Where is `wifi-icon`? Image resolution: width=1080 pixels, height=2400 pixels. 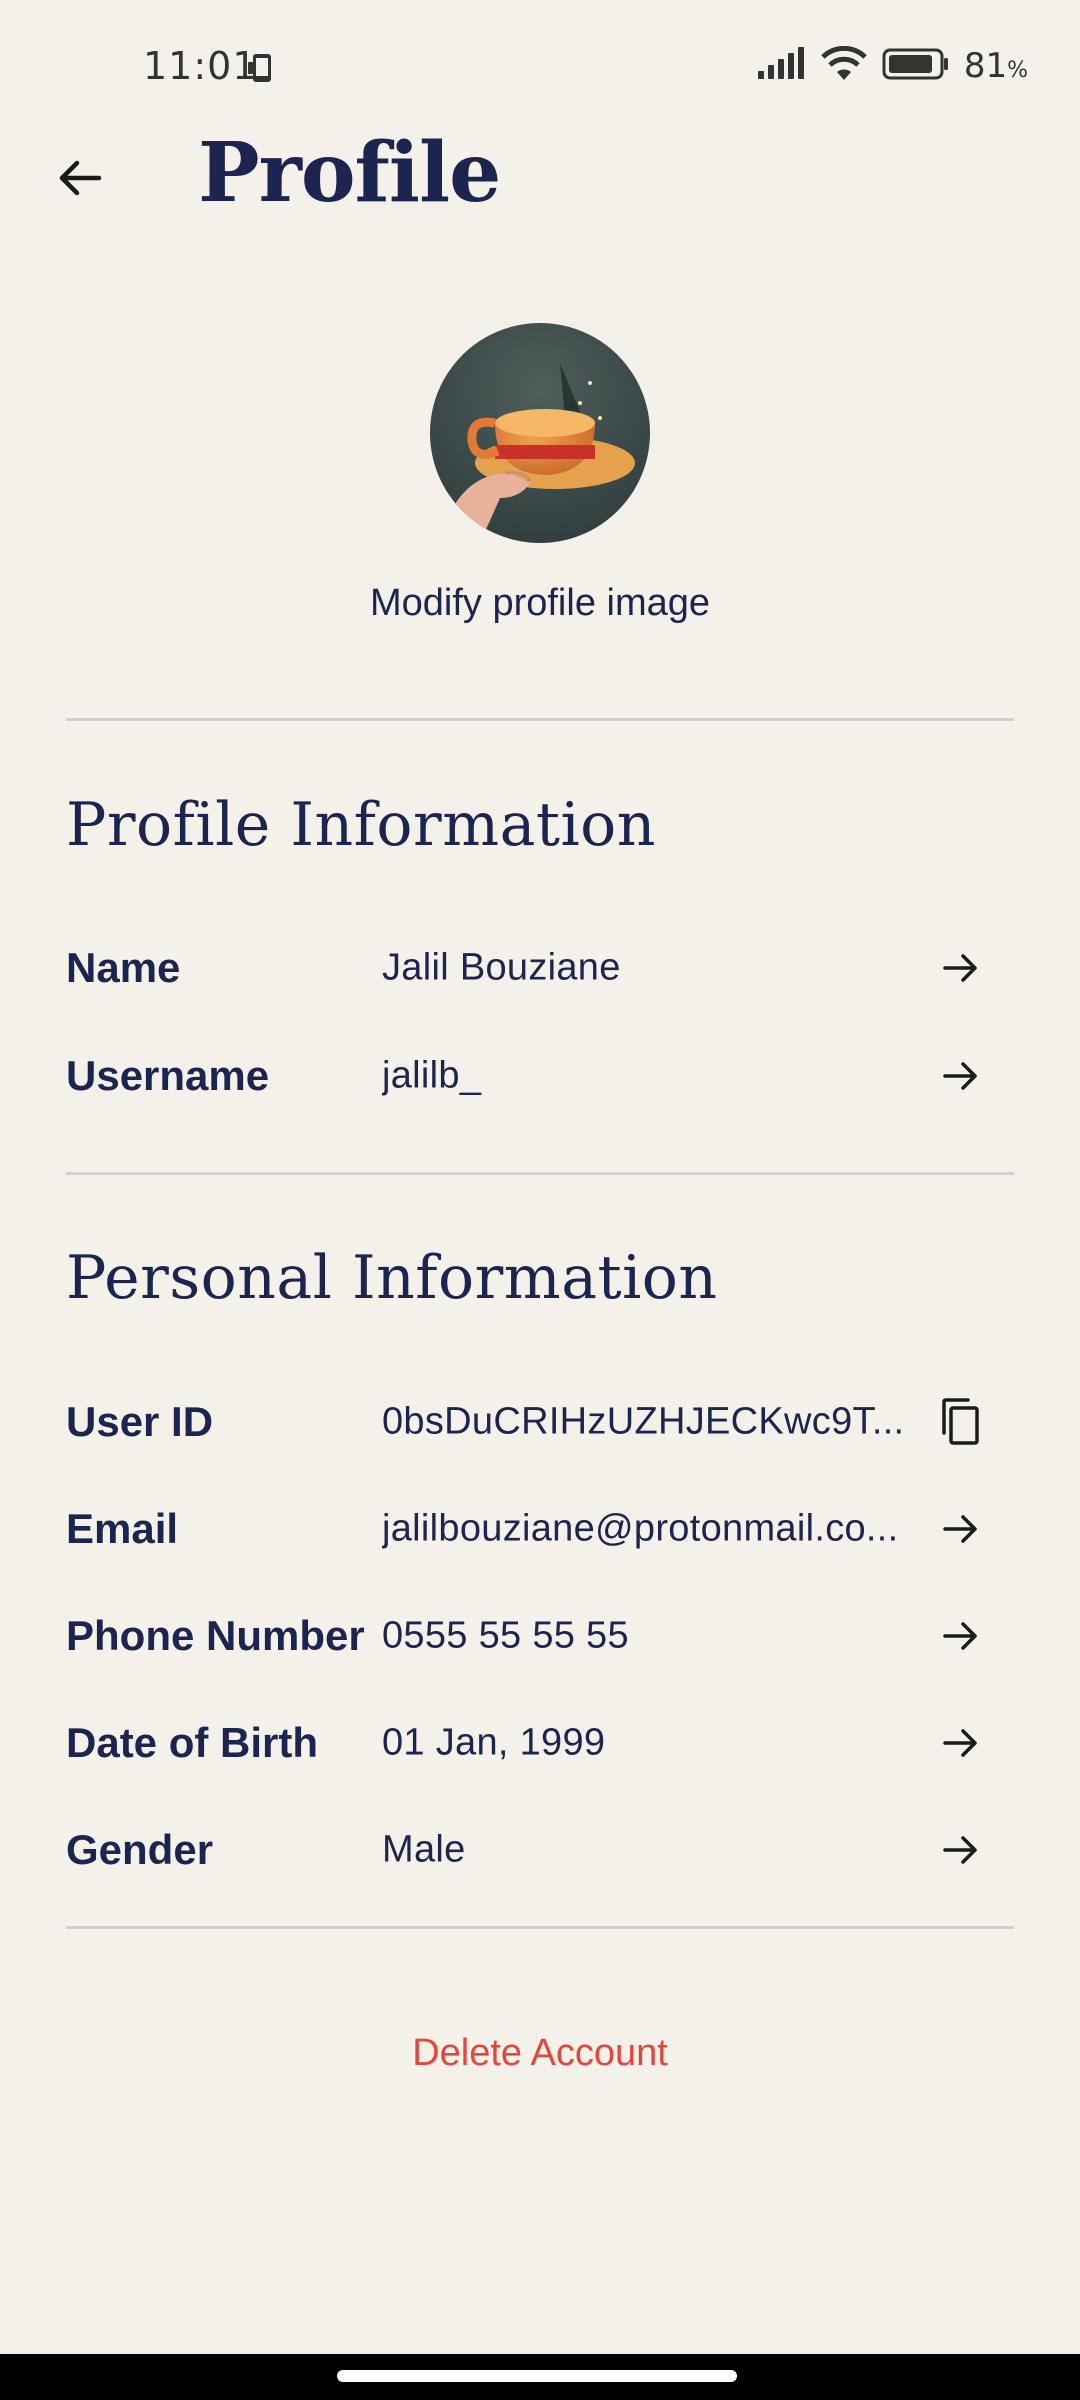
wifi-icon is located at coordinates (844, 66).